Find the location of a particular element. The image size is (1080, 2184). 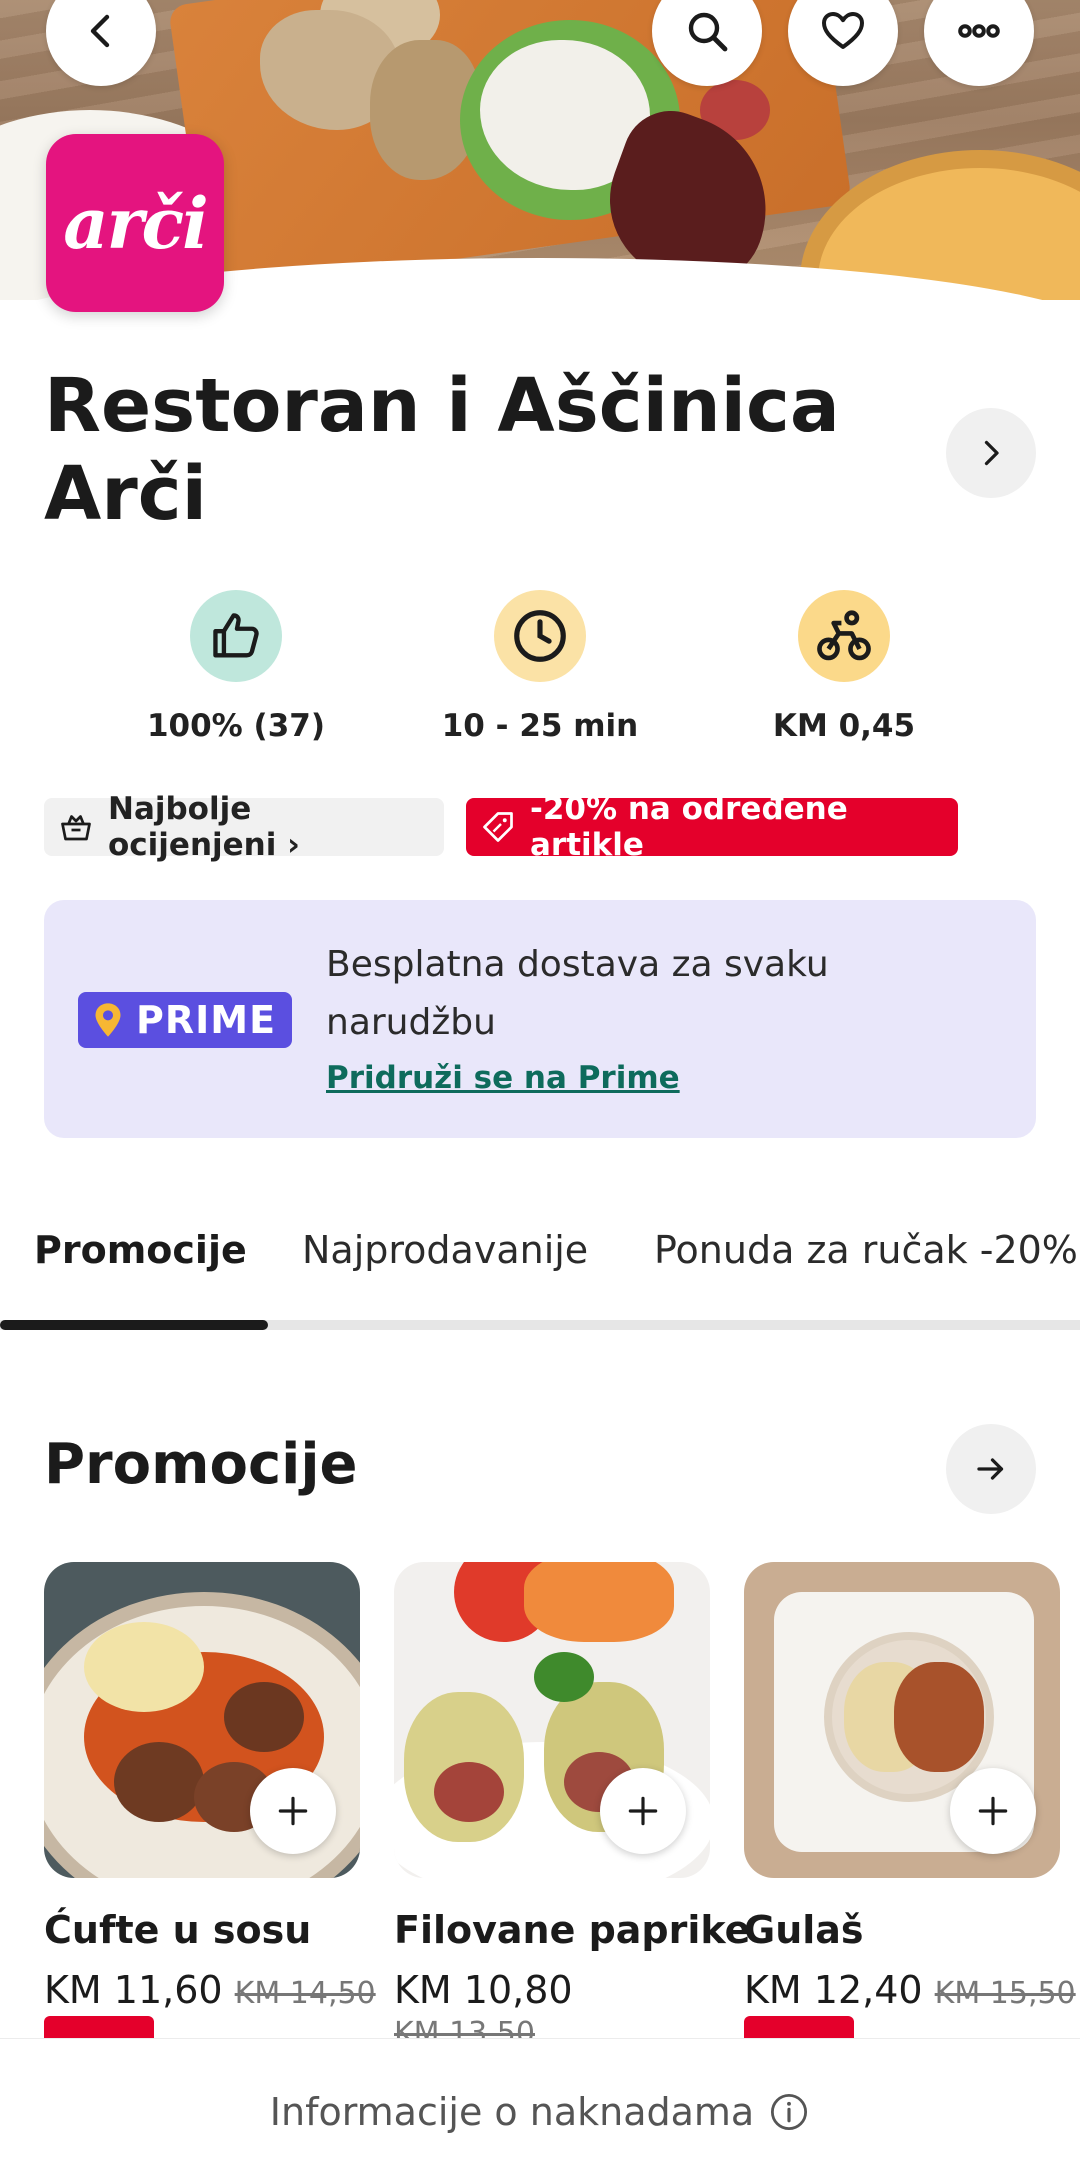

search-icon is located at coordinates (708, 32).